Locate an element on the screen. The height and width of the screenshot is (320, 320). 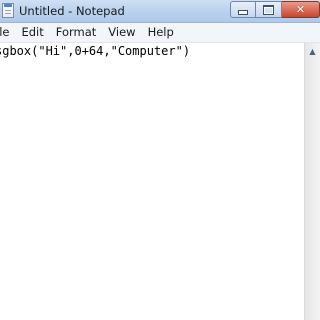
menu-file: ile is located at coordinates (7, 32).